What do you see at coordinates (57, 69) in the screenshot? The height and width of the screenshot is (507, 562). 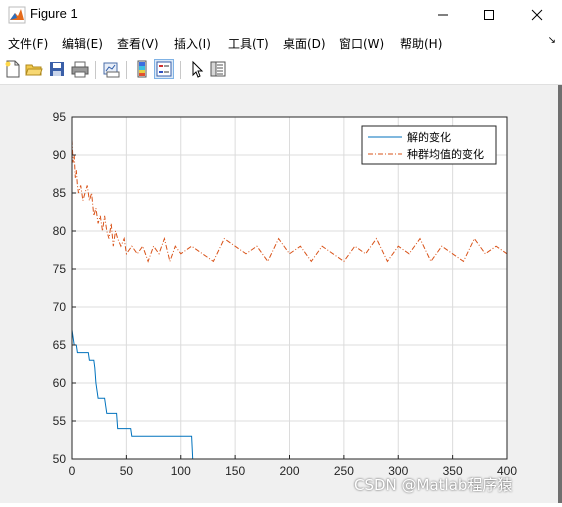 I see `save-icon` at bounding box center [57, 69].